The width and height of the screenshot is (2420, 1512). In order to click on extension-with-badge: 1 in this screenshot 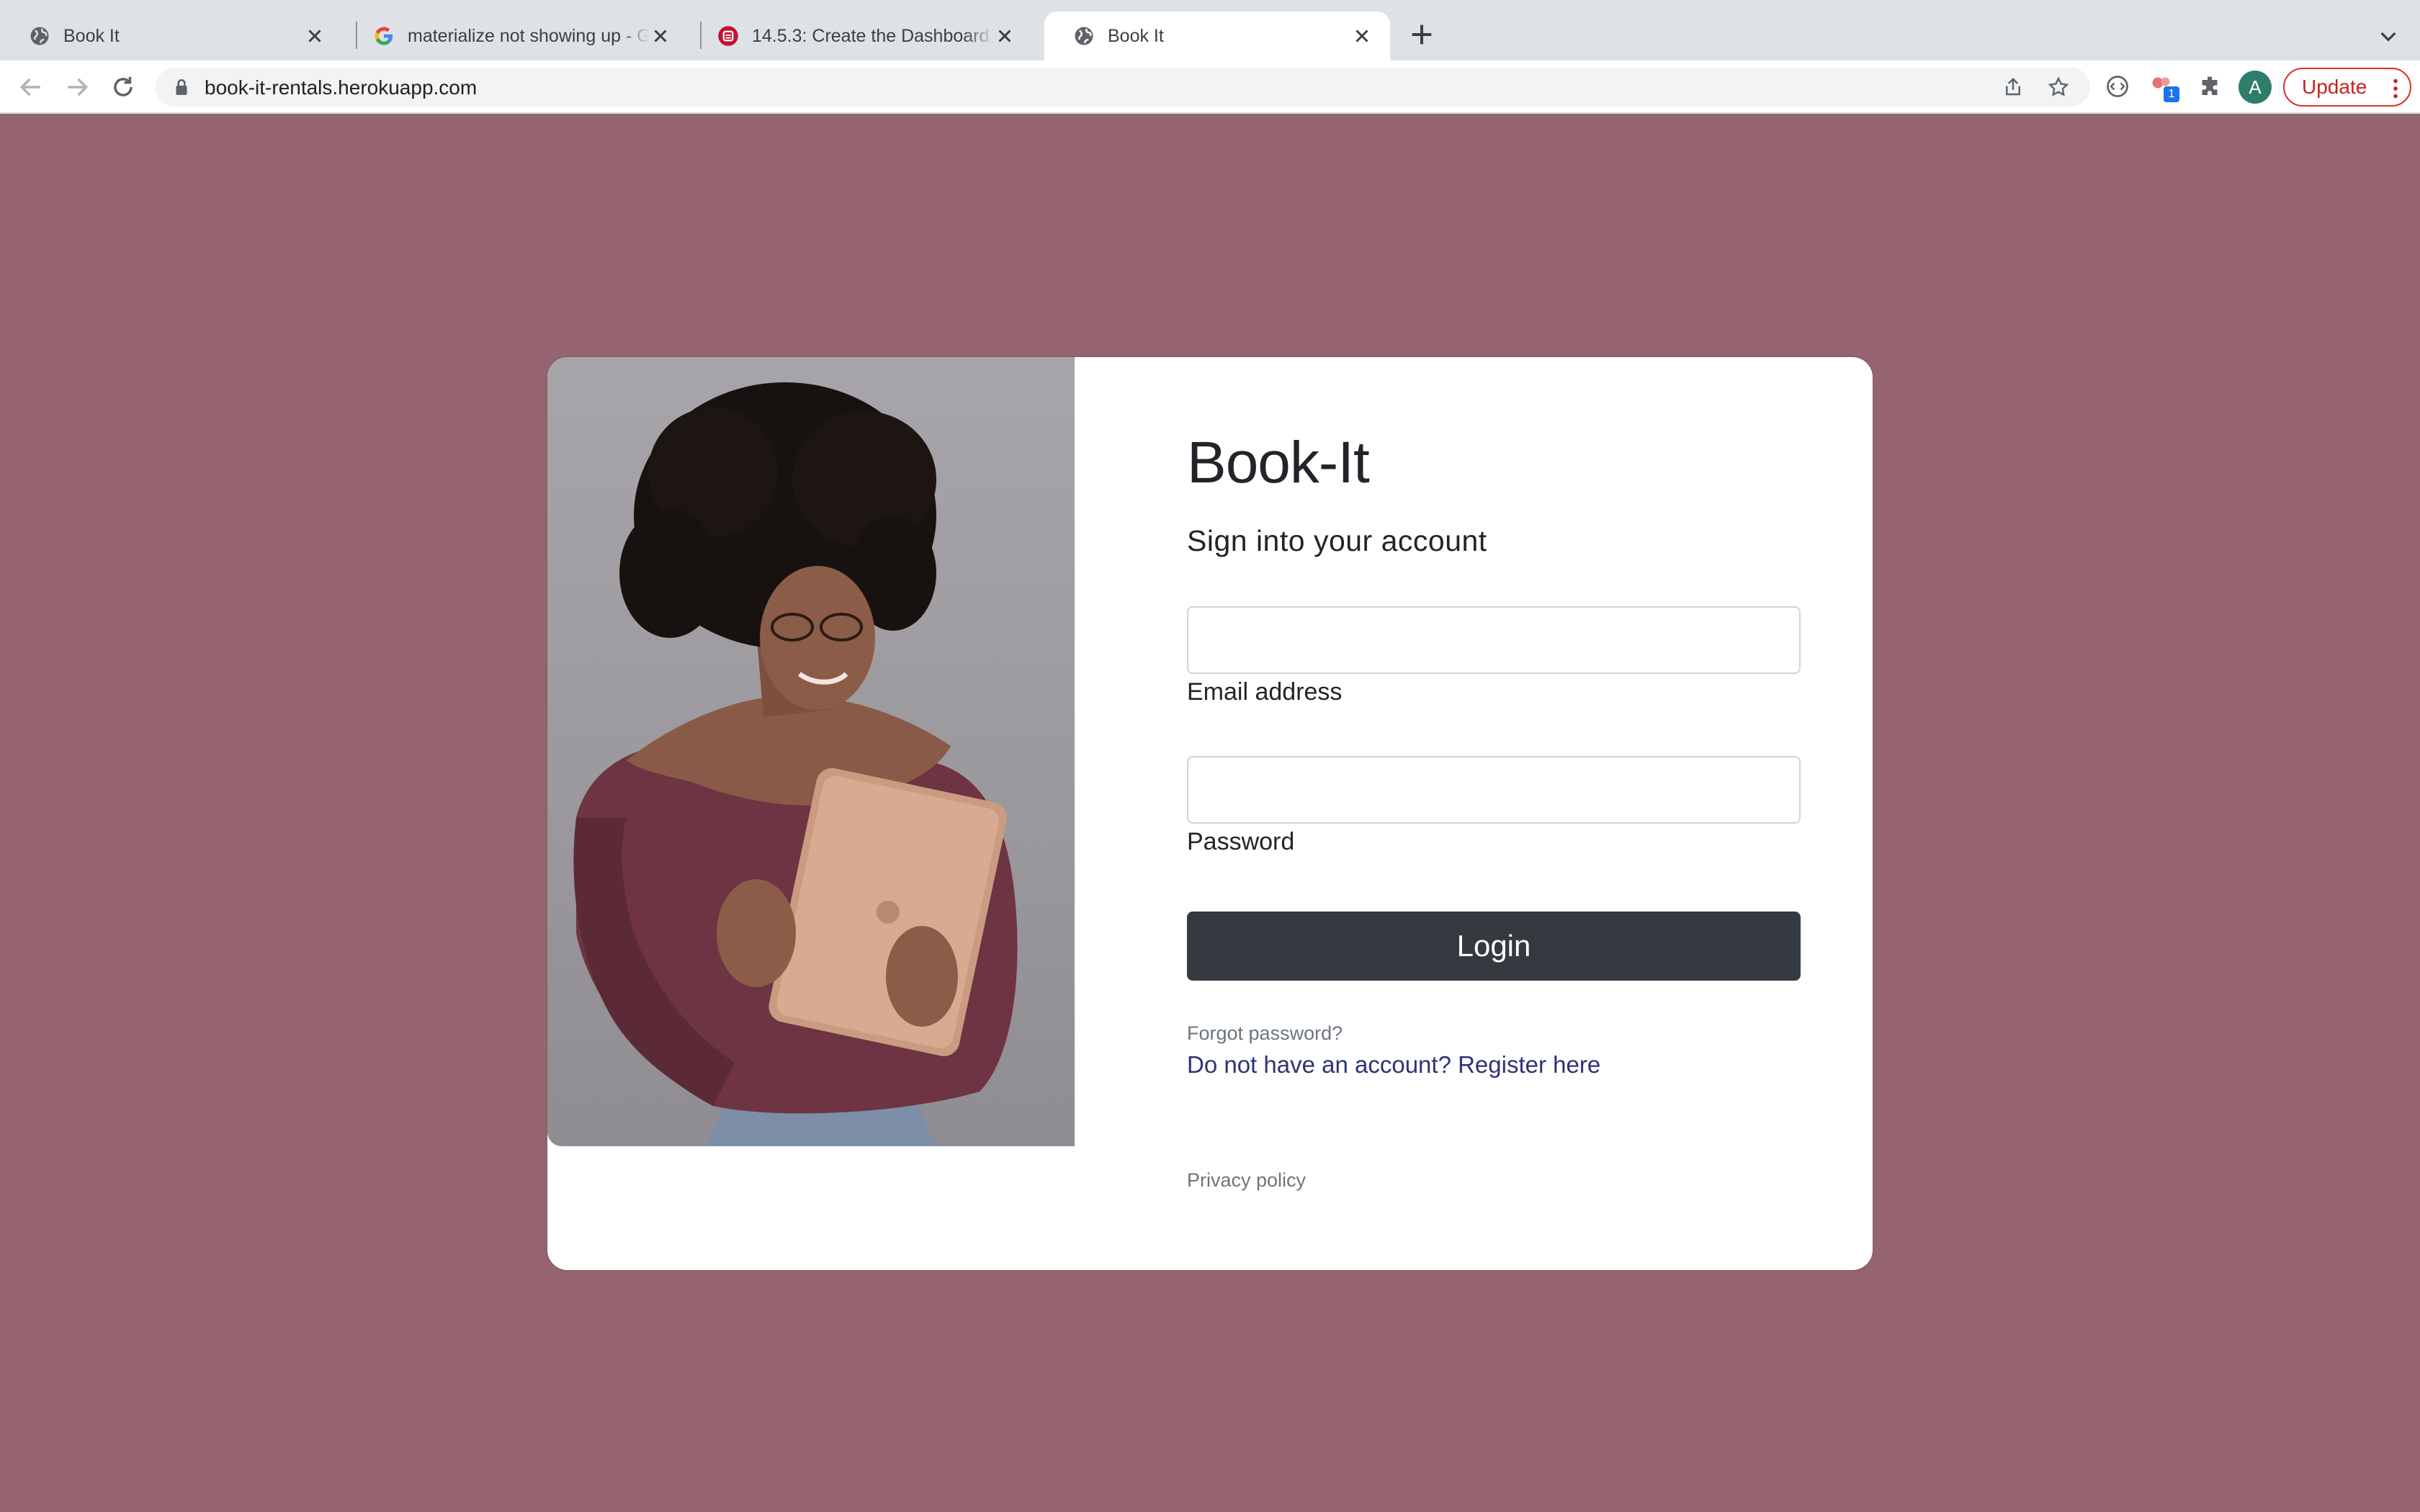, I will do `click(2165, 88)`.